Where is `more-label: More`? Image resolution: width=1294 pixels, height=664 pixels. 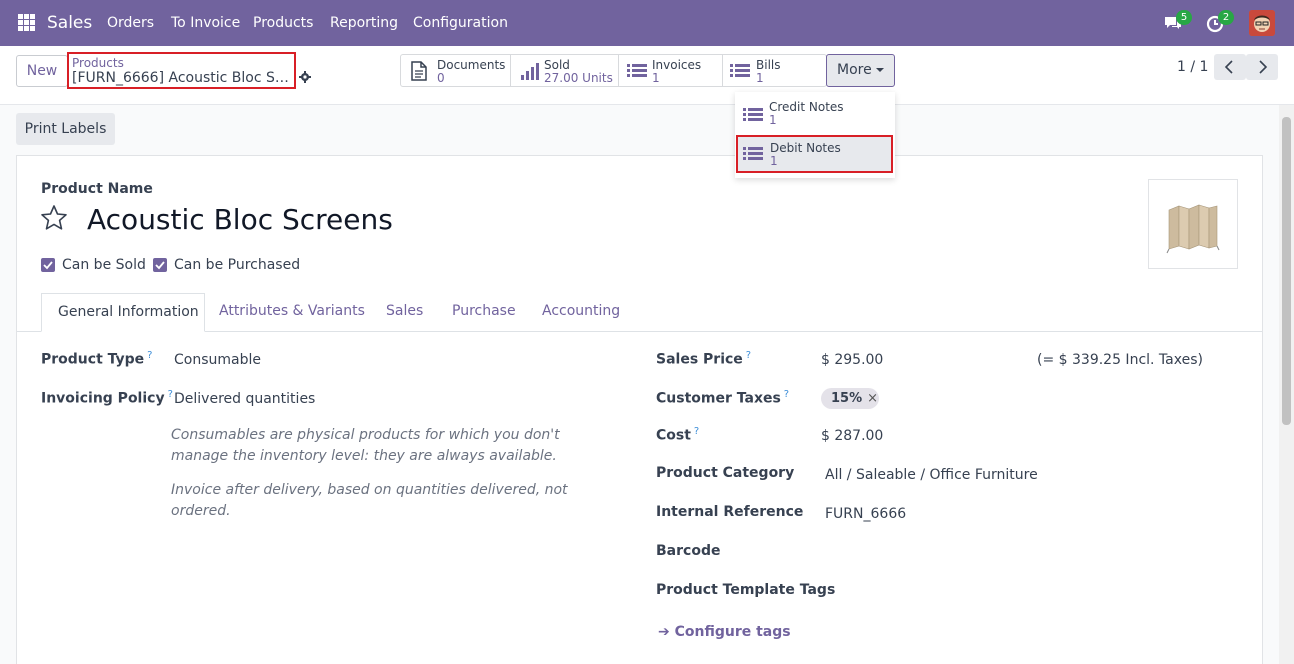
more-label: More is located at coordinates (854, 70).